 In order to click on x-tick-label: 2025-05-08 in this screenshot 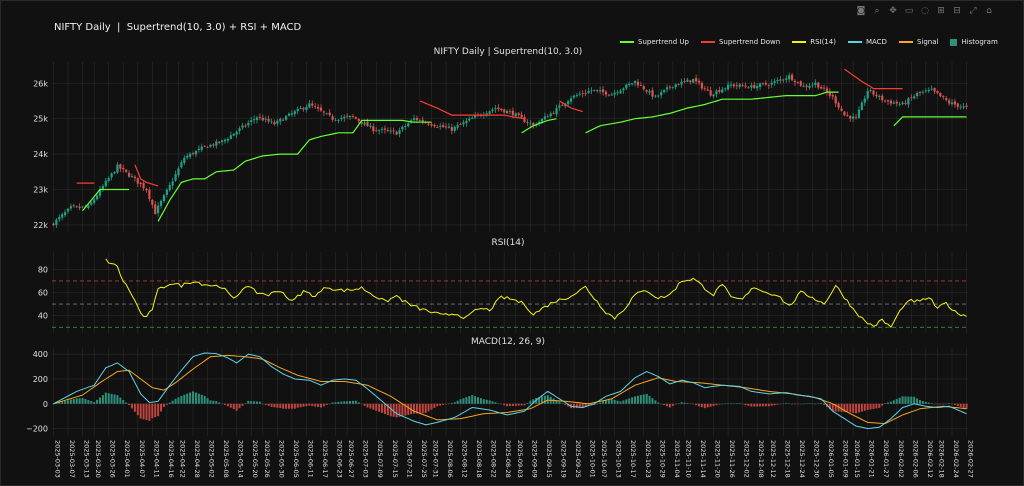, I will do `click(226, 459)`.